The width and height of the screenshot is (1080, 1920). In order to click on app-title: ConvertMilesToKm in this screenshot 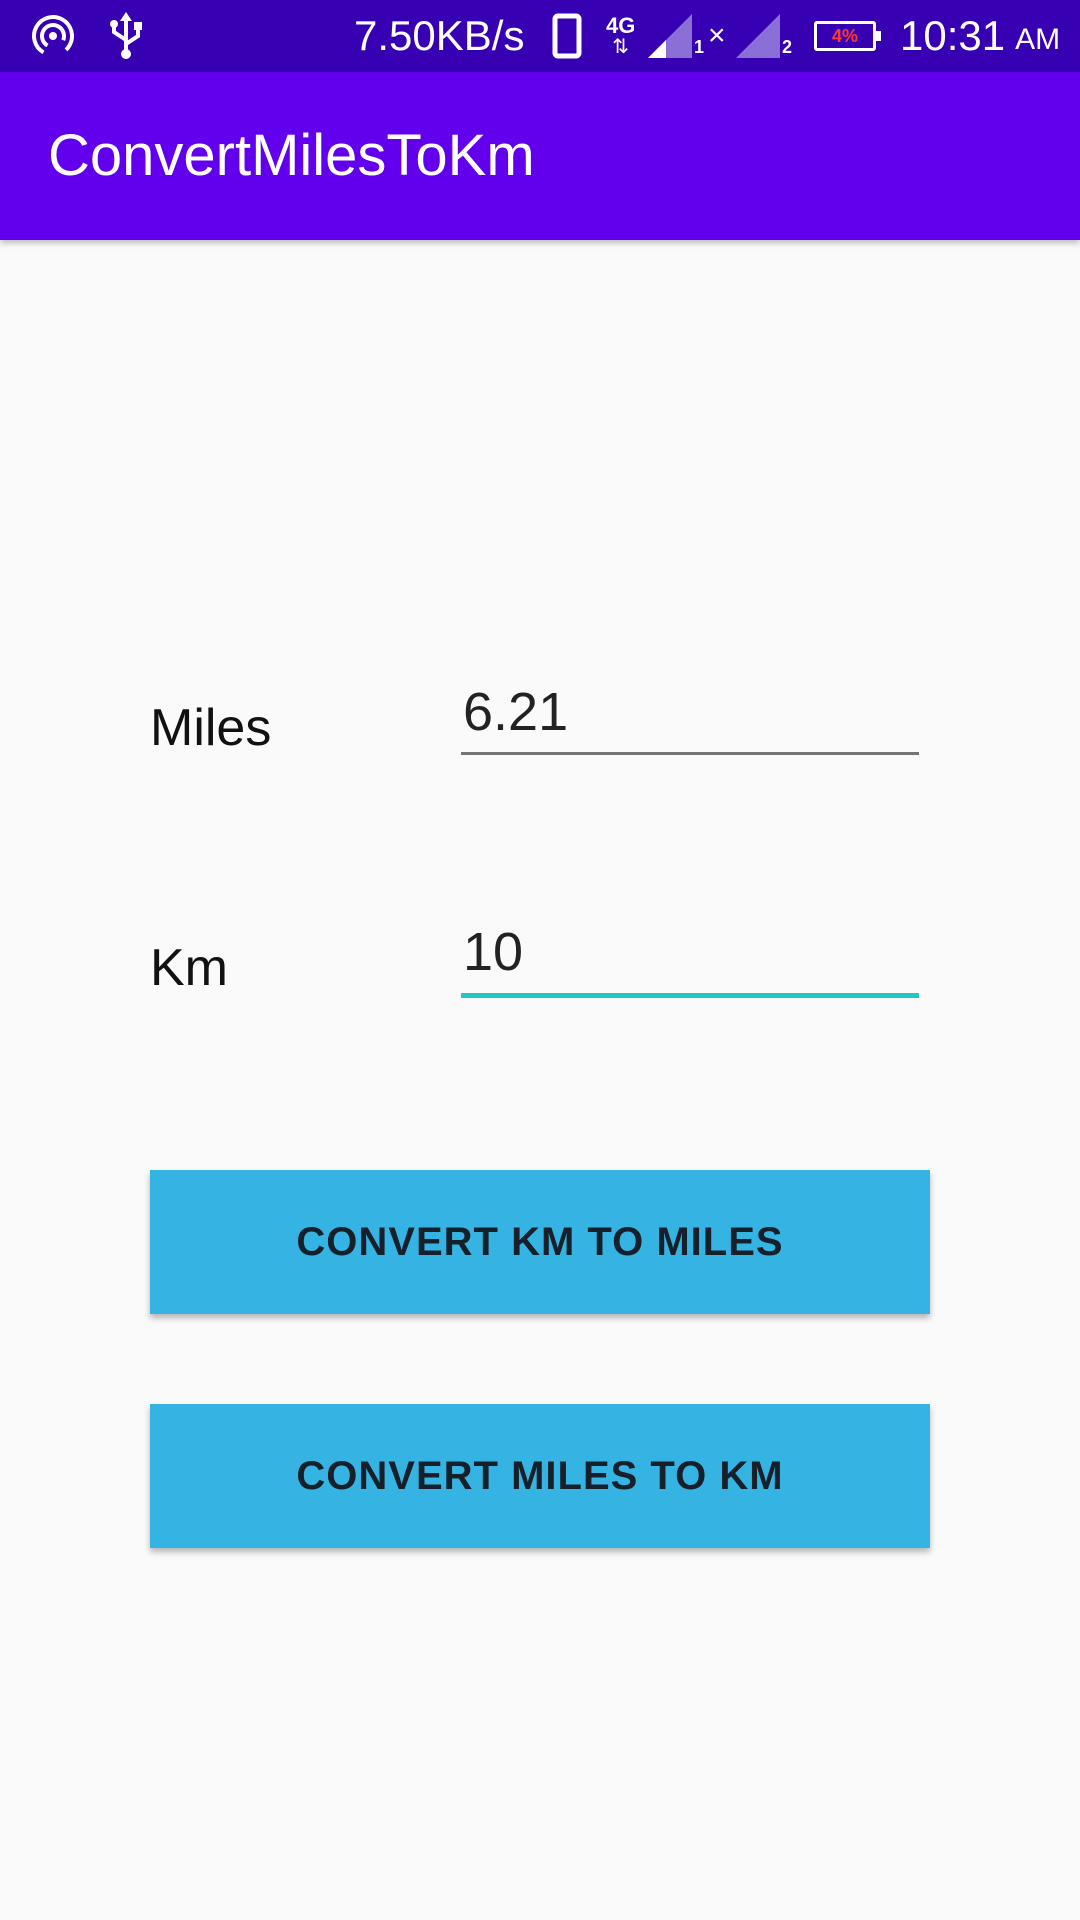, I will do `click(291, 155)`.